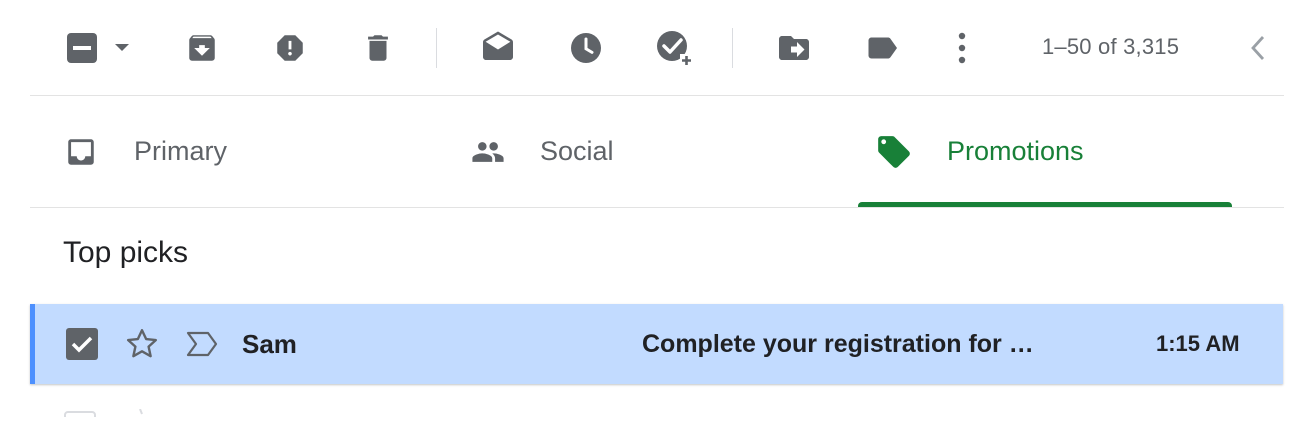 The height and width of the screenshot is (422, 1296). I want to click on checkbox-checked-icon, so click(82, 344).